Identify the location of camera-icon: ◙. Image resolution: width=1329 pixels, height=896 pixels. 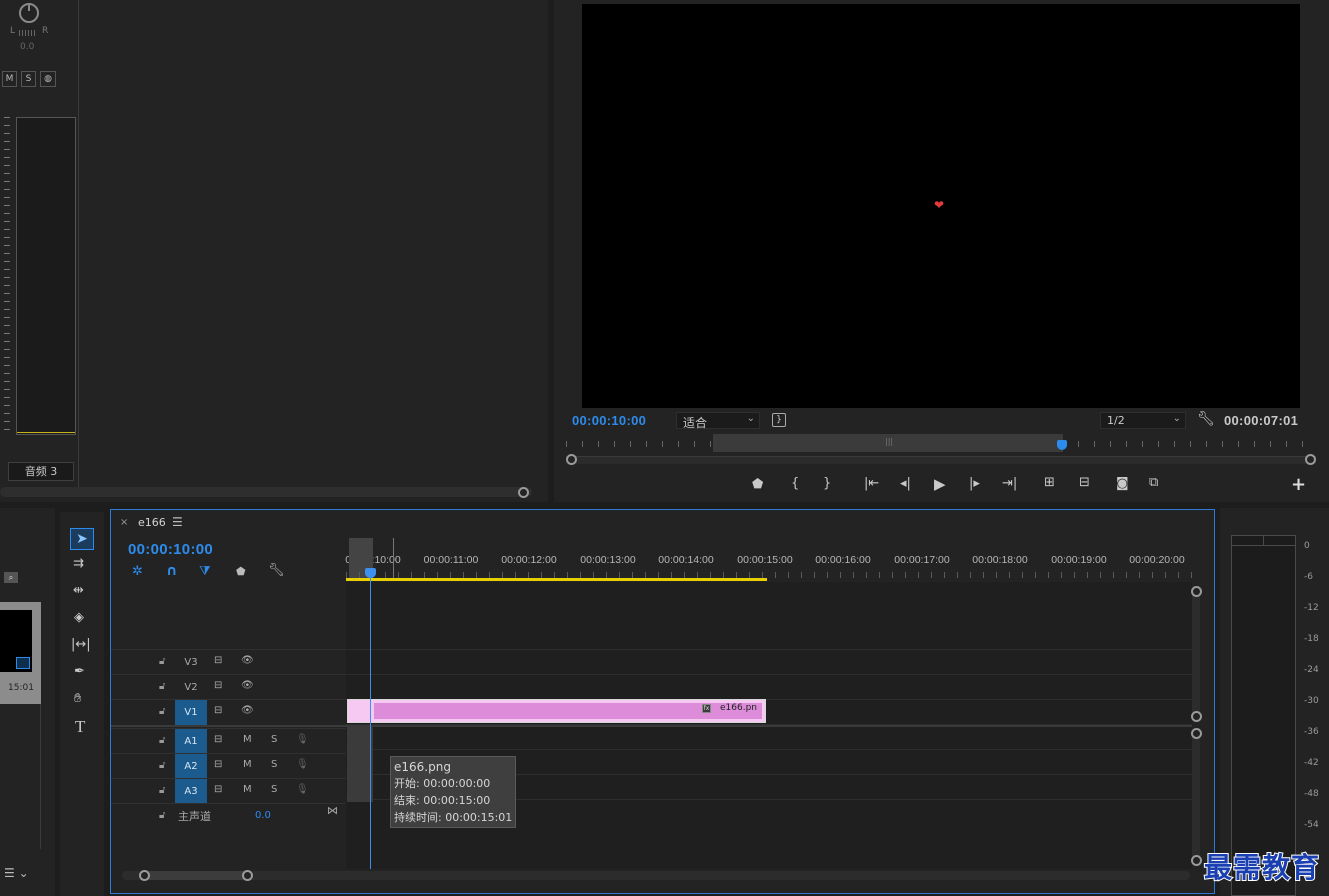
(1122, 483).